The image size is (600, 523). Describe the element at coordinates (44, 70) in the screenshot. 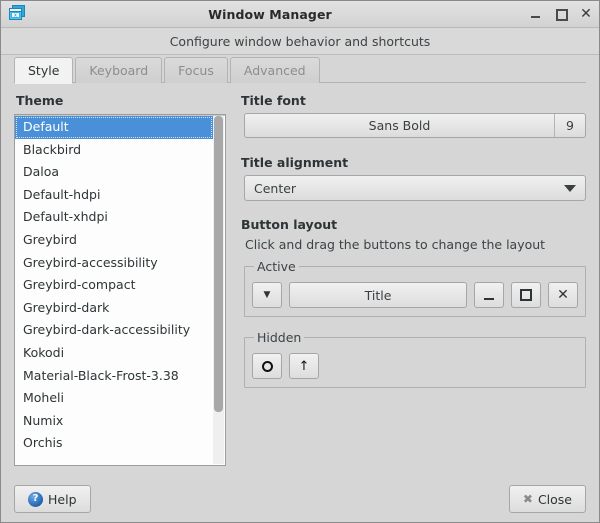

I see `tab-style: Style` at that location.